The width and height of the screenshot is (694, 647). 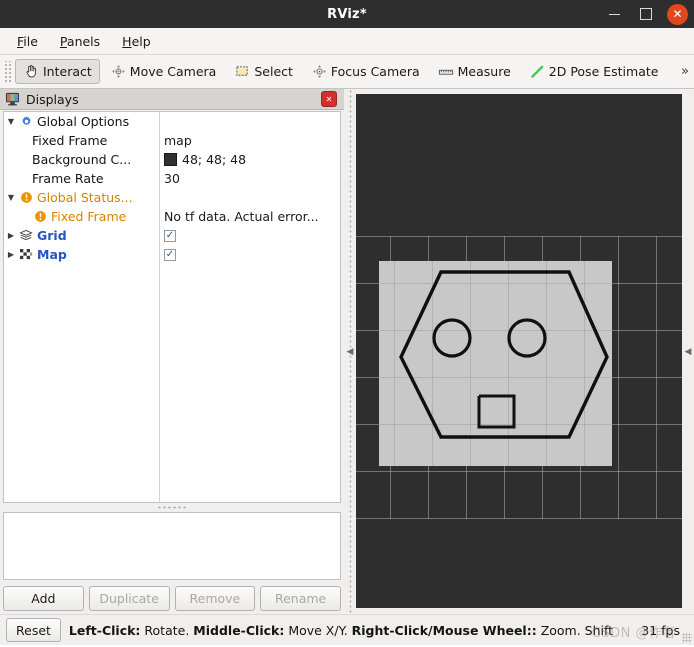 I want to click on tree-row-grid: ▶ Grid ✓, so click(x=172, y=235).